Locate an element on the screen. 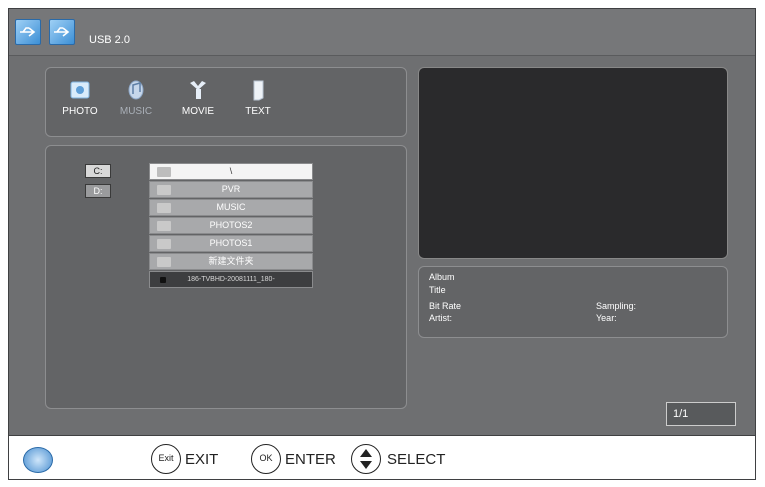 Image resolution: width=765 pixels, height=487 pixels. tab-photo: PHOTO is located at coordinates (80, 100).